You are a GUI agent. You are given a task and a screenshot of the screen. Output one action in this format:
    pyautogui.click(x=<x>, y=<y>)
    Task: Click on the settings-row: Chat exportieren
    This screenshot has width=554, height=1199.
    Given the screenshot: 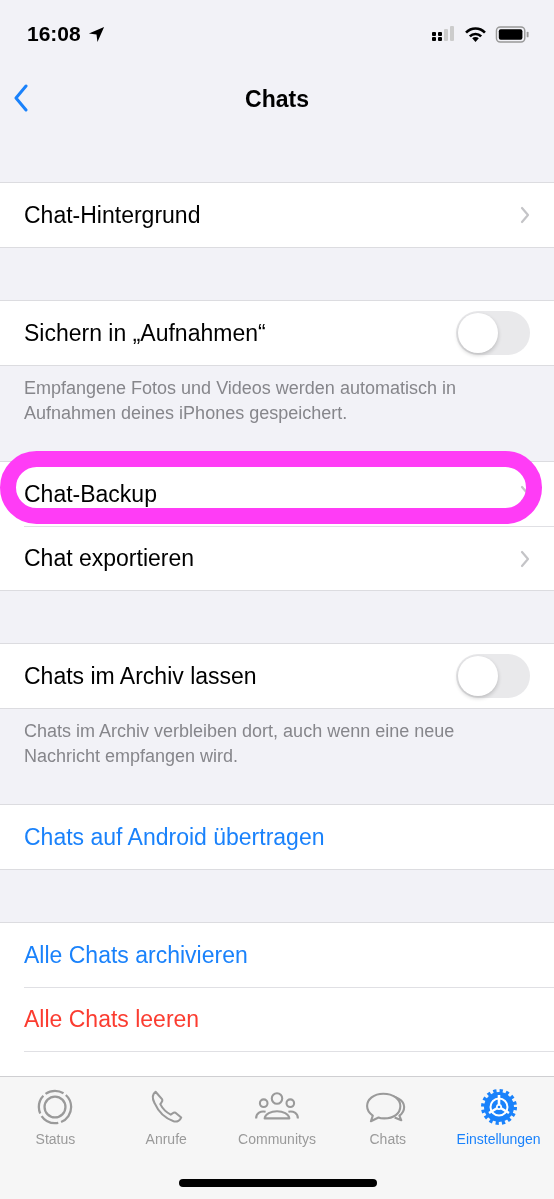 What is the action you would take?
    pyautogui.click(x=289, y=558)
    